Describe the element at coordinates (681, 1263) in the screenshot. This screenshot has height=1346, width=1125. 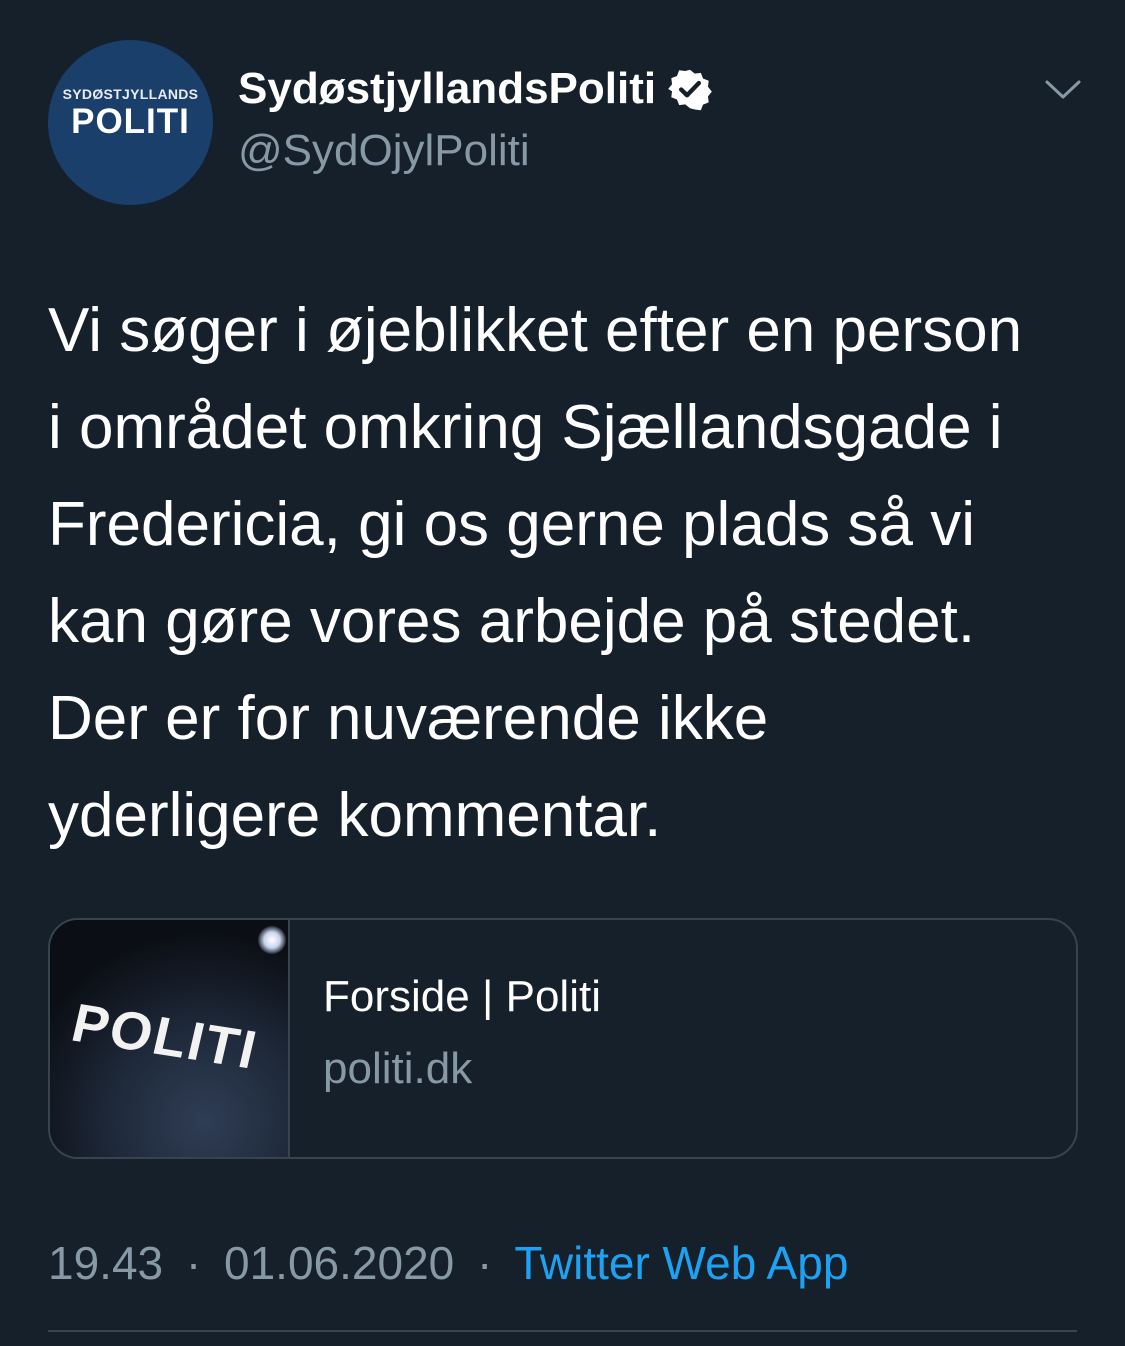
I see `tweet-source-link: Twitter Web App` at that location.